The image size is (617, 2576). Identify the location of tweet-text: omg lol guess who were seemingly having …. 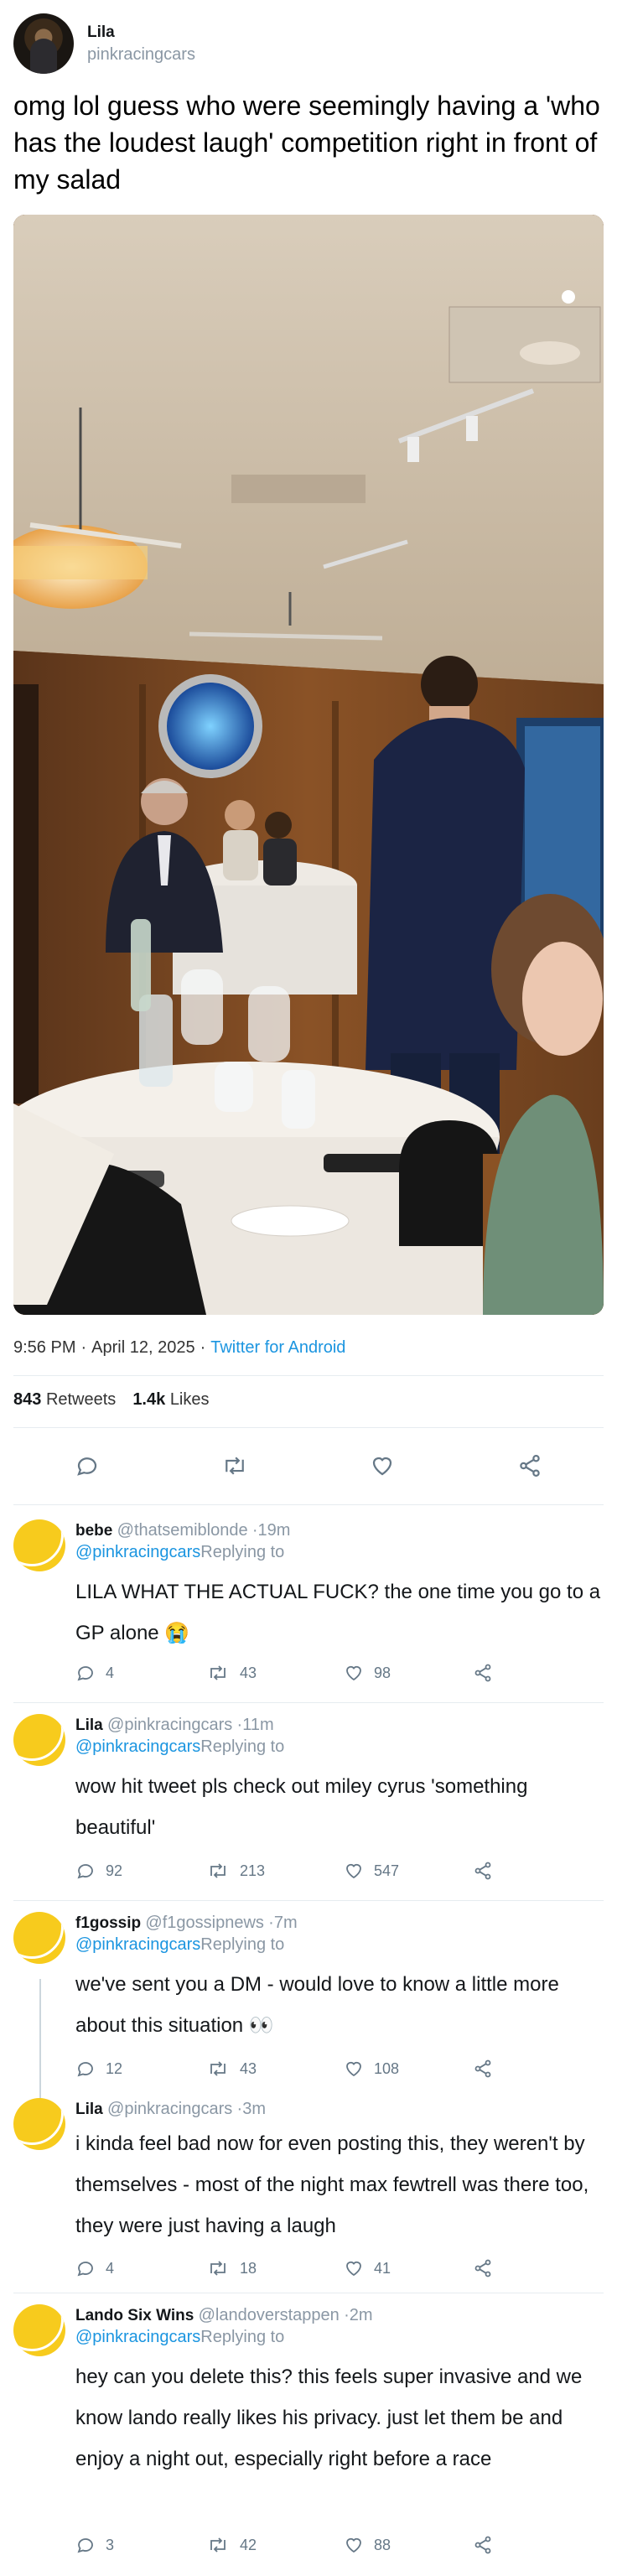
(306, 143).